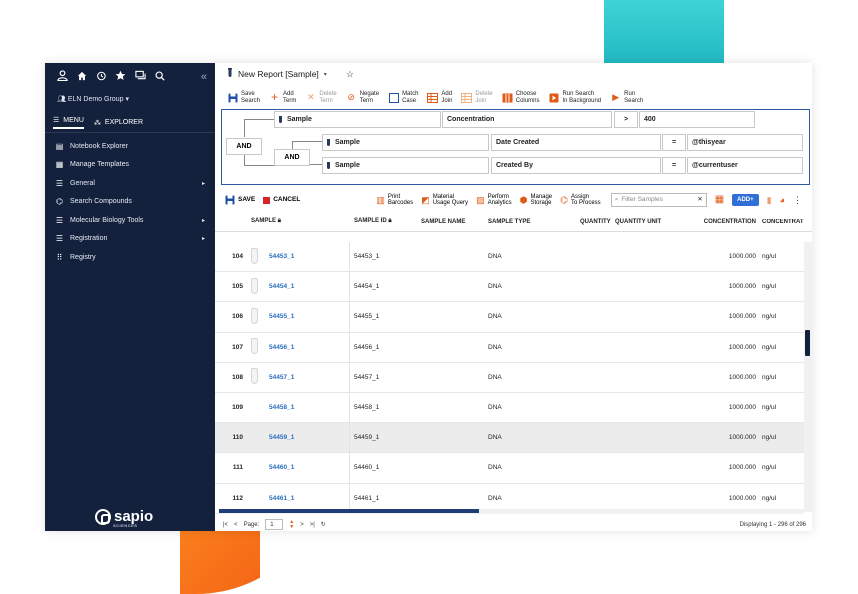 The width and height of the screenshot is (858, 594). Describe the element at coordinates (120, 77) in the screenshot. I see `star-icon` at that location.